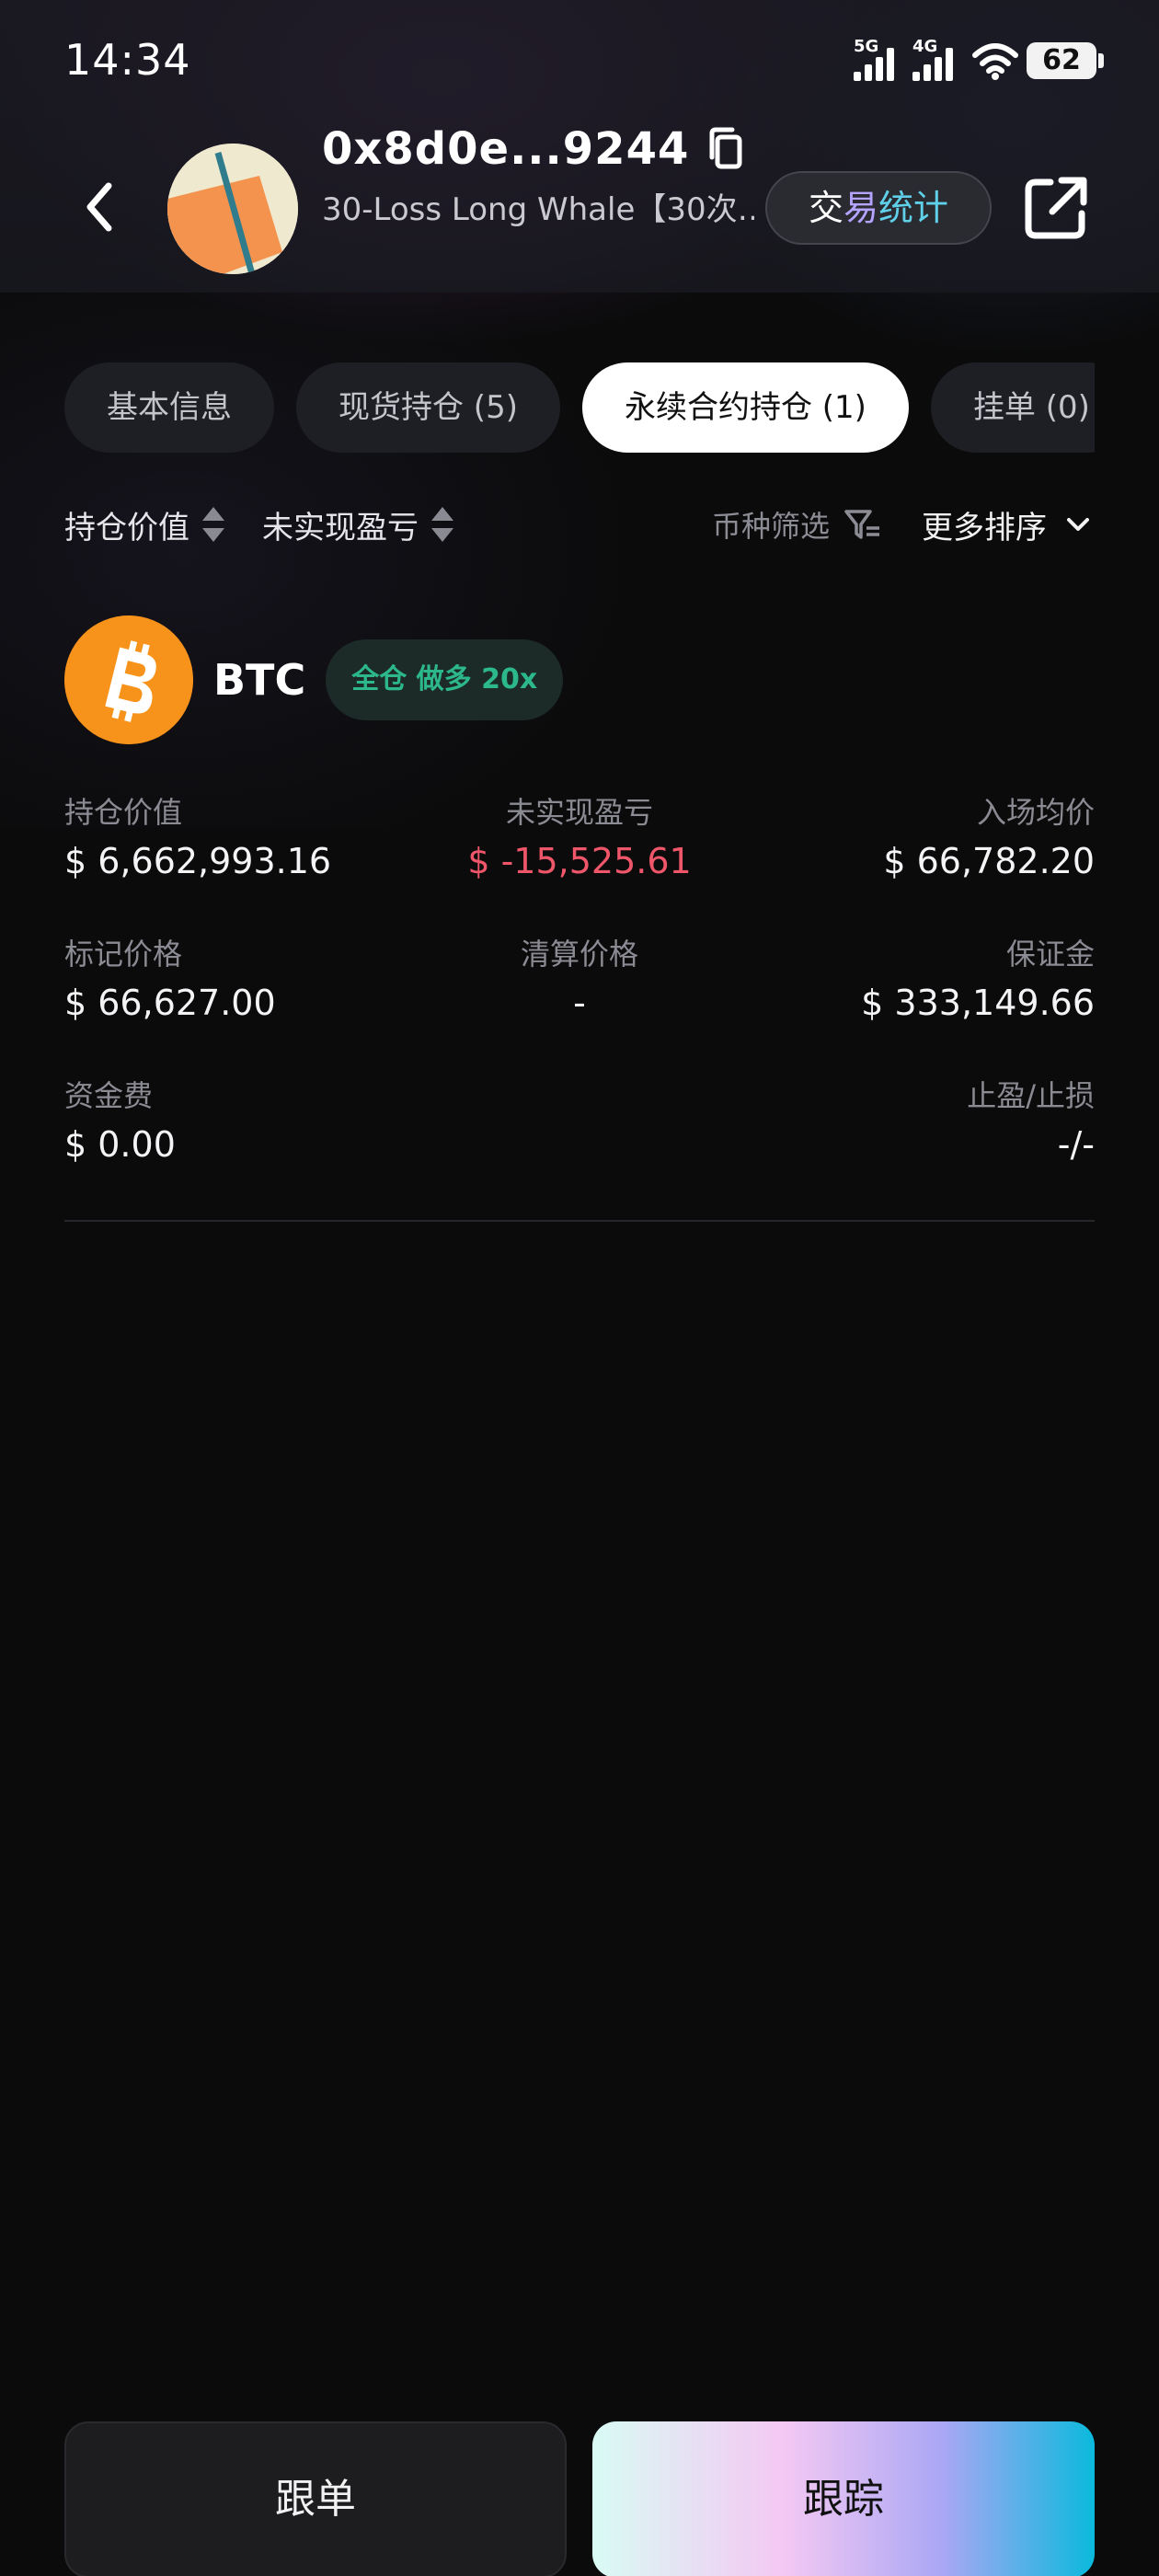 The image size is (1159, 2576). I want to click on field-label: 持仓价值, so click(123, 812).